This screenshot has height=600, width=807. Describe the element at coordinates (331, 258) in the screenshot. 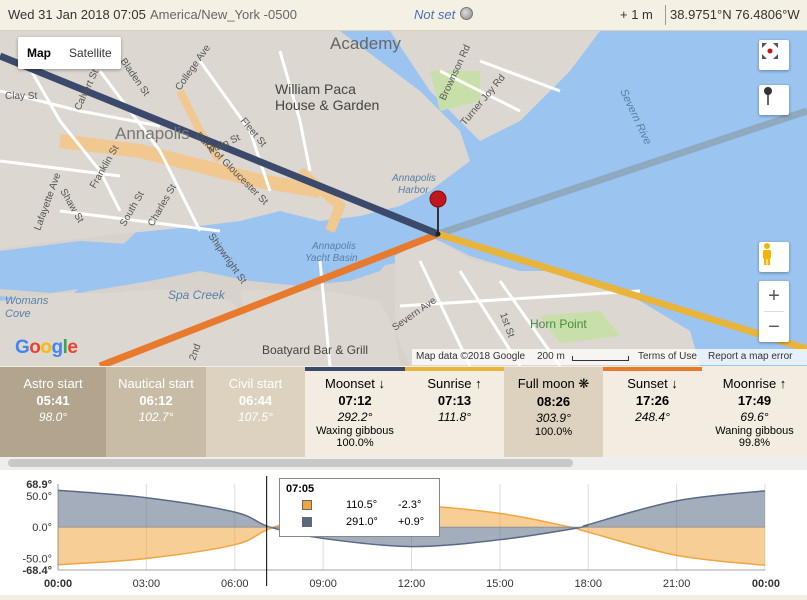

I see `map-label-yacht2: Yacht Basin` at that location.